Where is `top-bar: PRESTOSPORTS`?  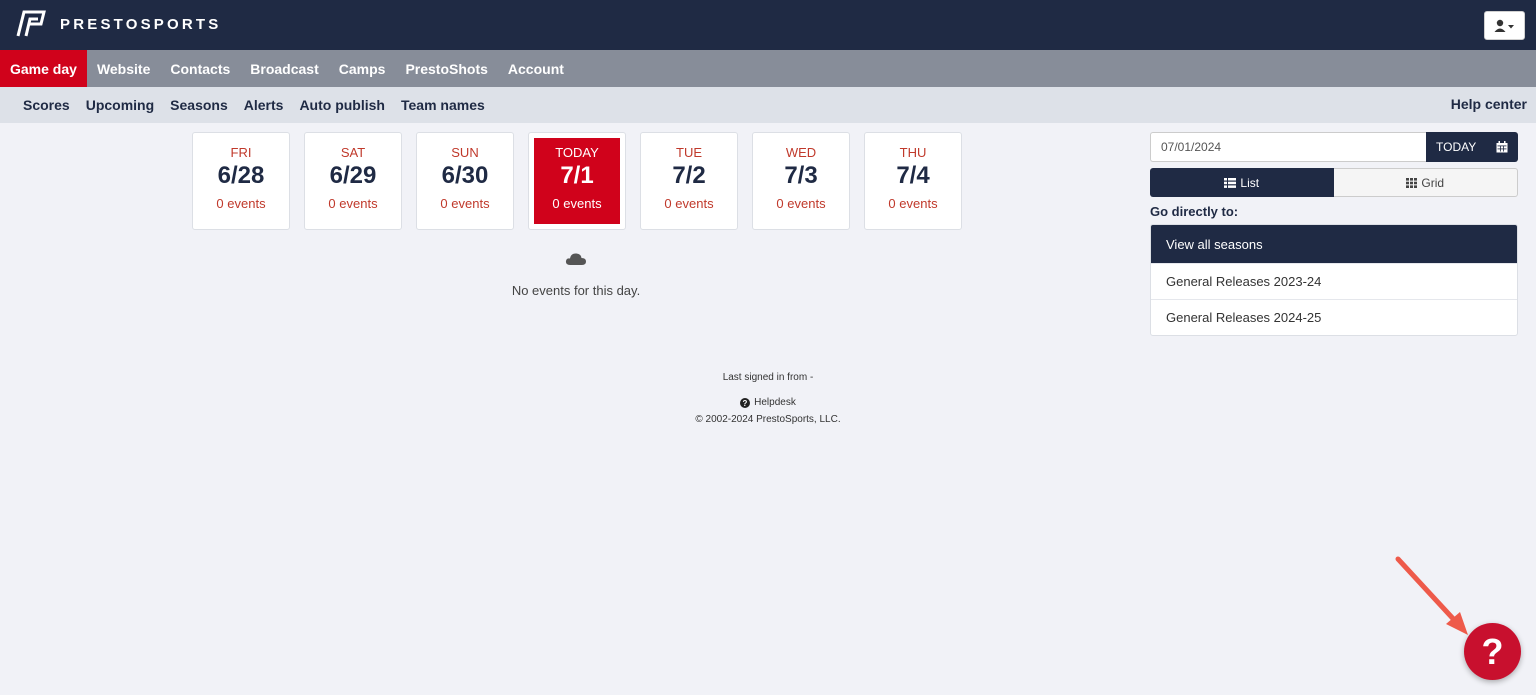 top-bar: PRESTOSPORTS is located at coordinates (768, 25).